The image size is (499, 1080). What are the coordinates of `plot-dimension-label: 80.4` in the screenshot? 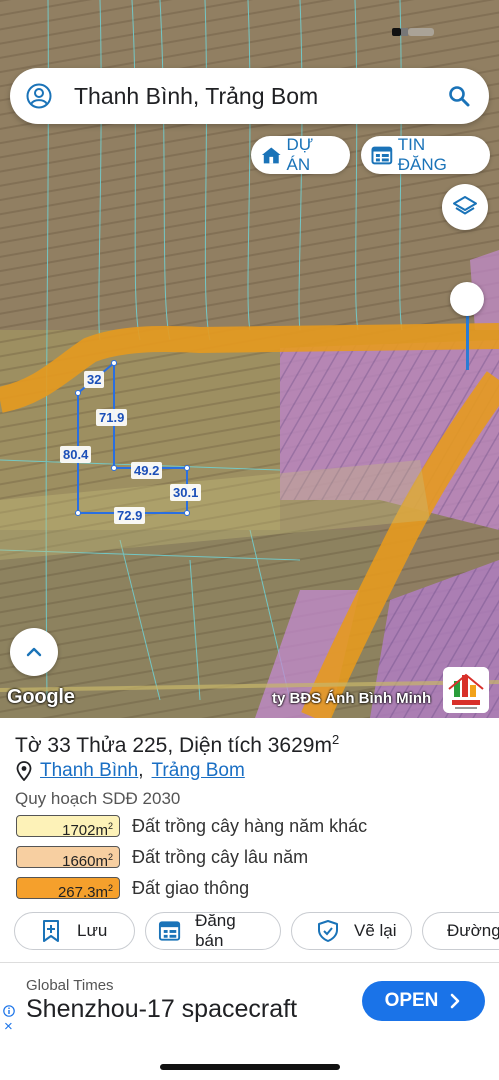 It's located at (76, 454).